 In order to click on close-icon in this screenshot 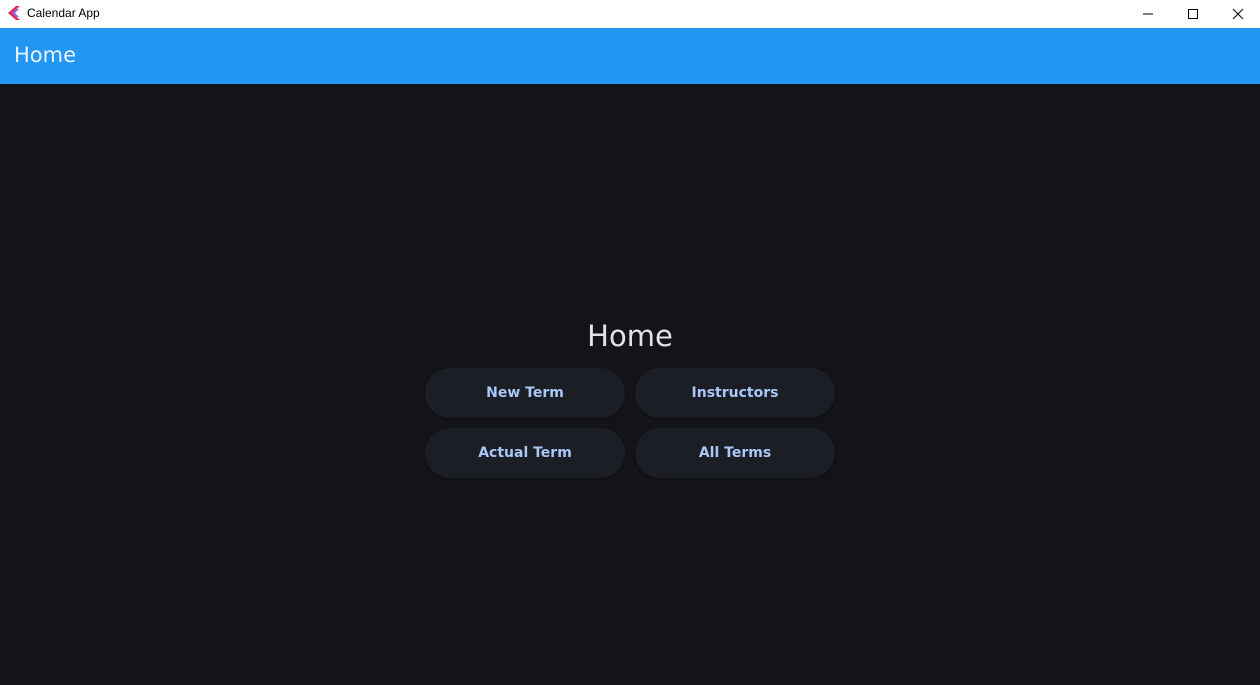, I will do `click(1238, 14)`.